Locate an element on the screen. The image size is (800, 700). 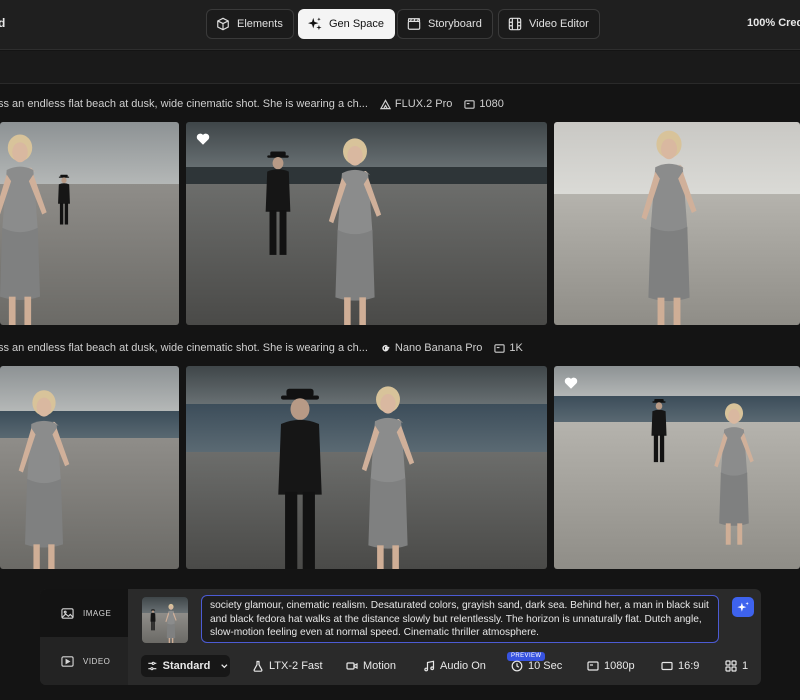
duration-option: 10 Sec is located at coordinates (536, 666).